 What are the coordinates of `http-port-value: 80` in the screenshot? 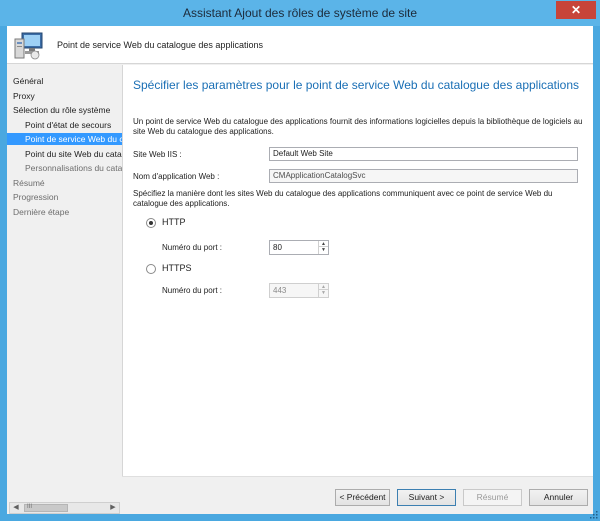 It's located at (277, 247).